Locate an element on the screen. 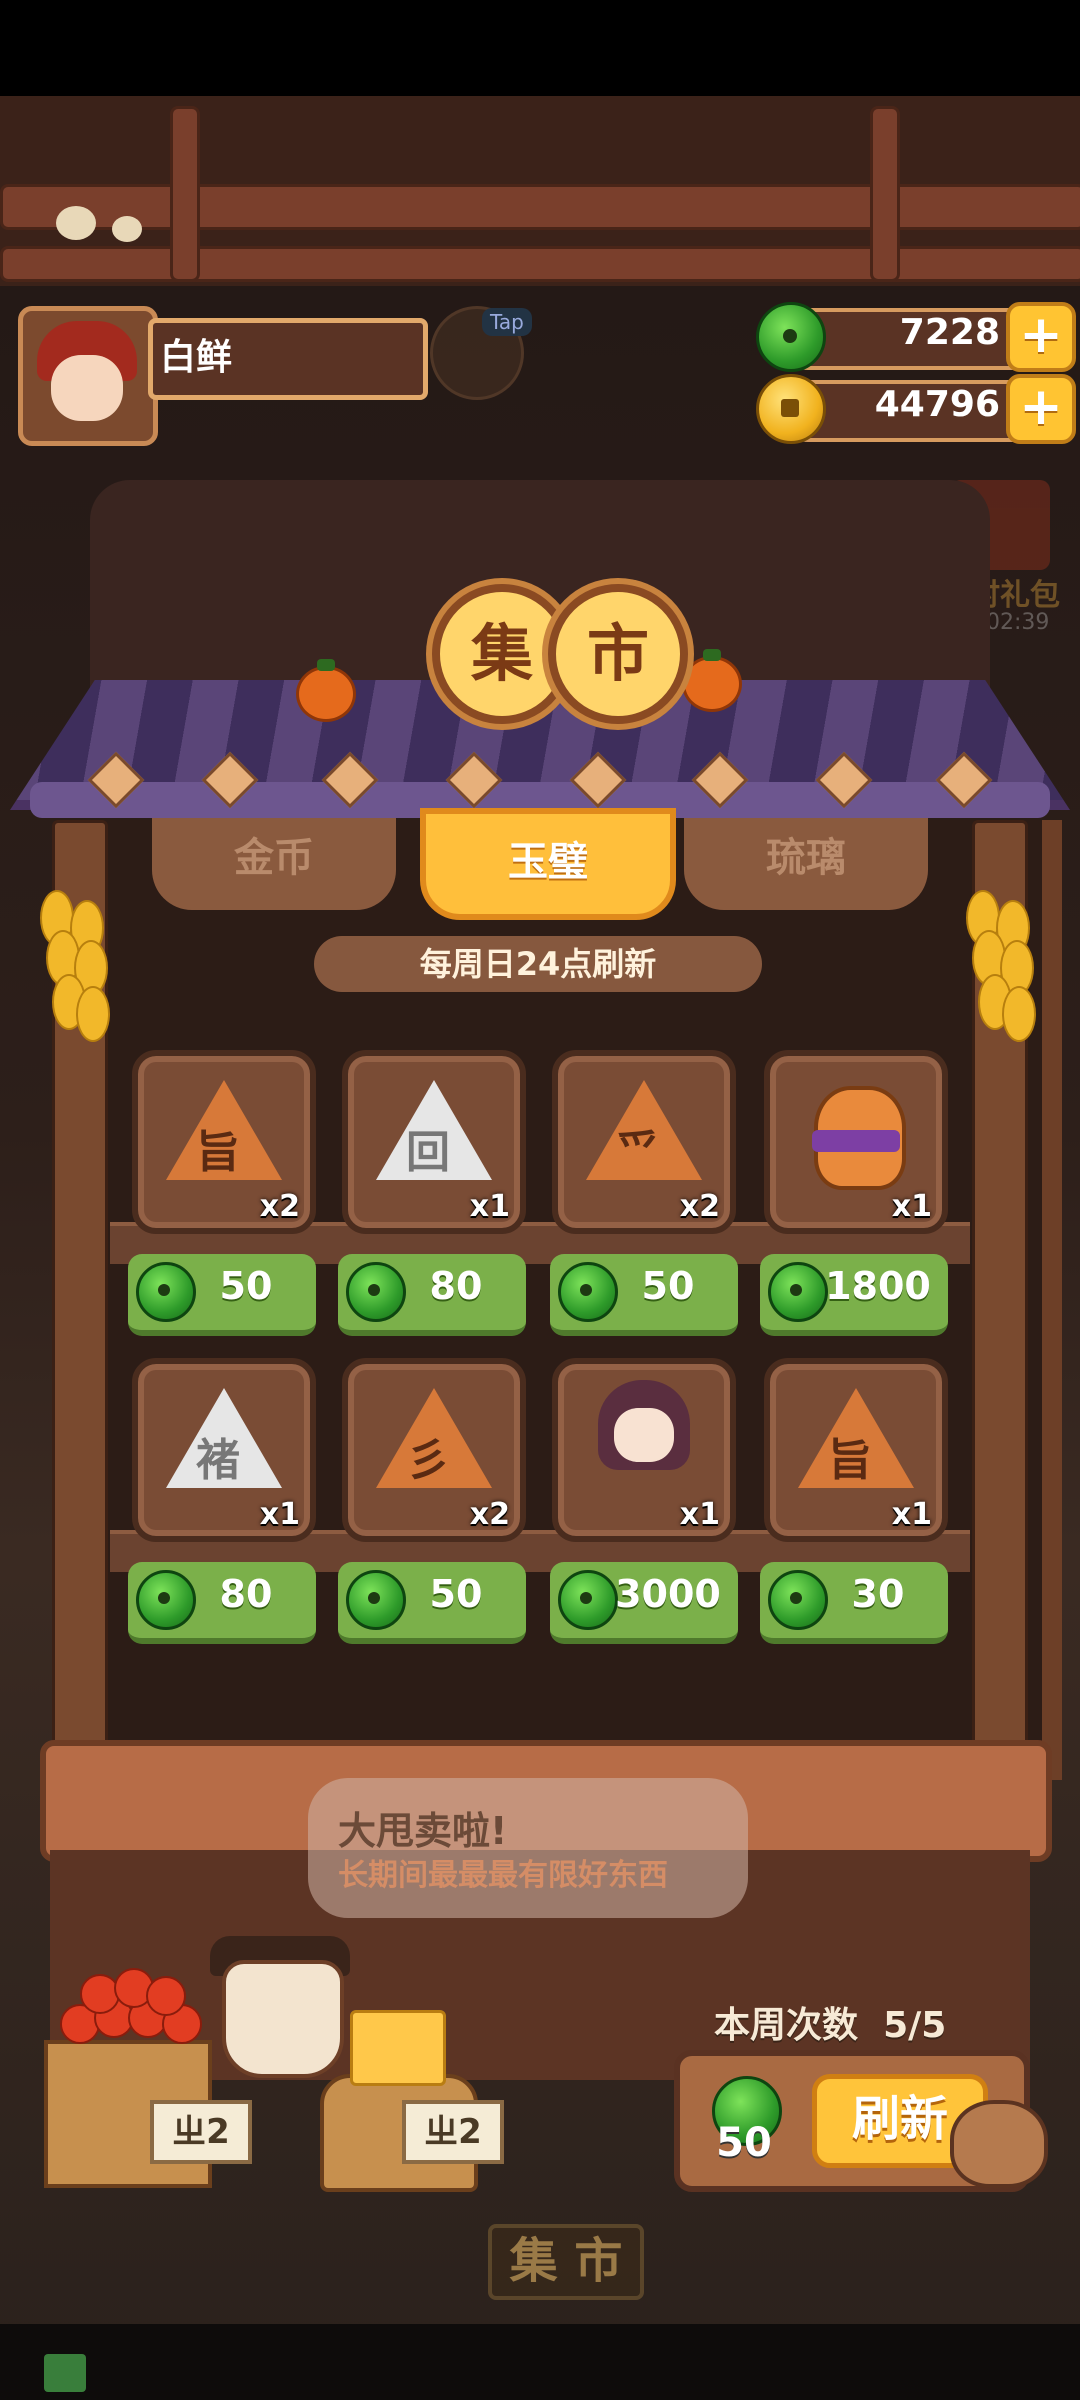 The height and width of the screenshot is (2400, 1080). item-glyph: 褚 is located at coordinates (218, 1460).